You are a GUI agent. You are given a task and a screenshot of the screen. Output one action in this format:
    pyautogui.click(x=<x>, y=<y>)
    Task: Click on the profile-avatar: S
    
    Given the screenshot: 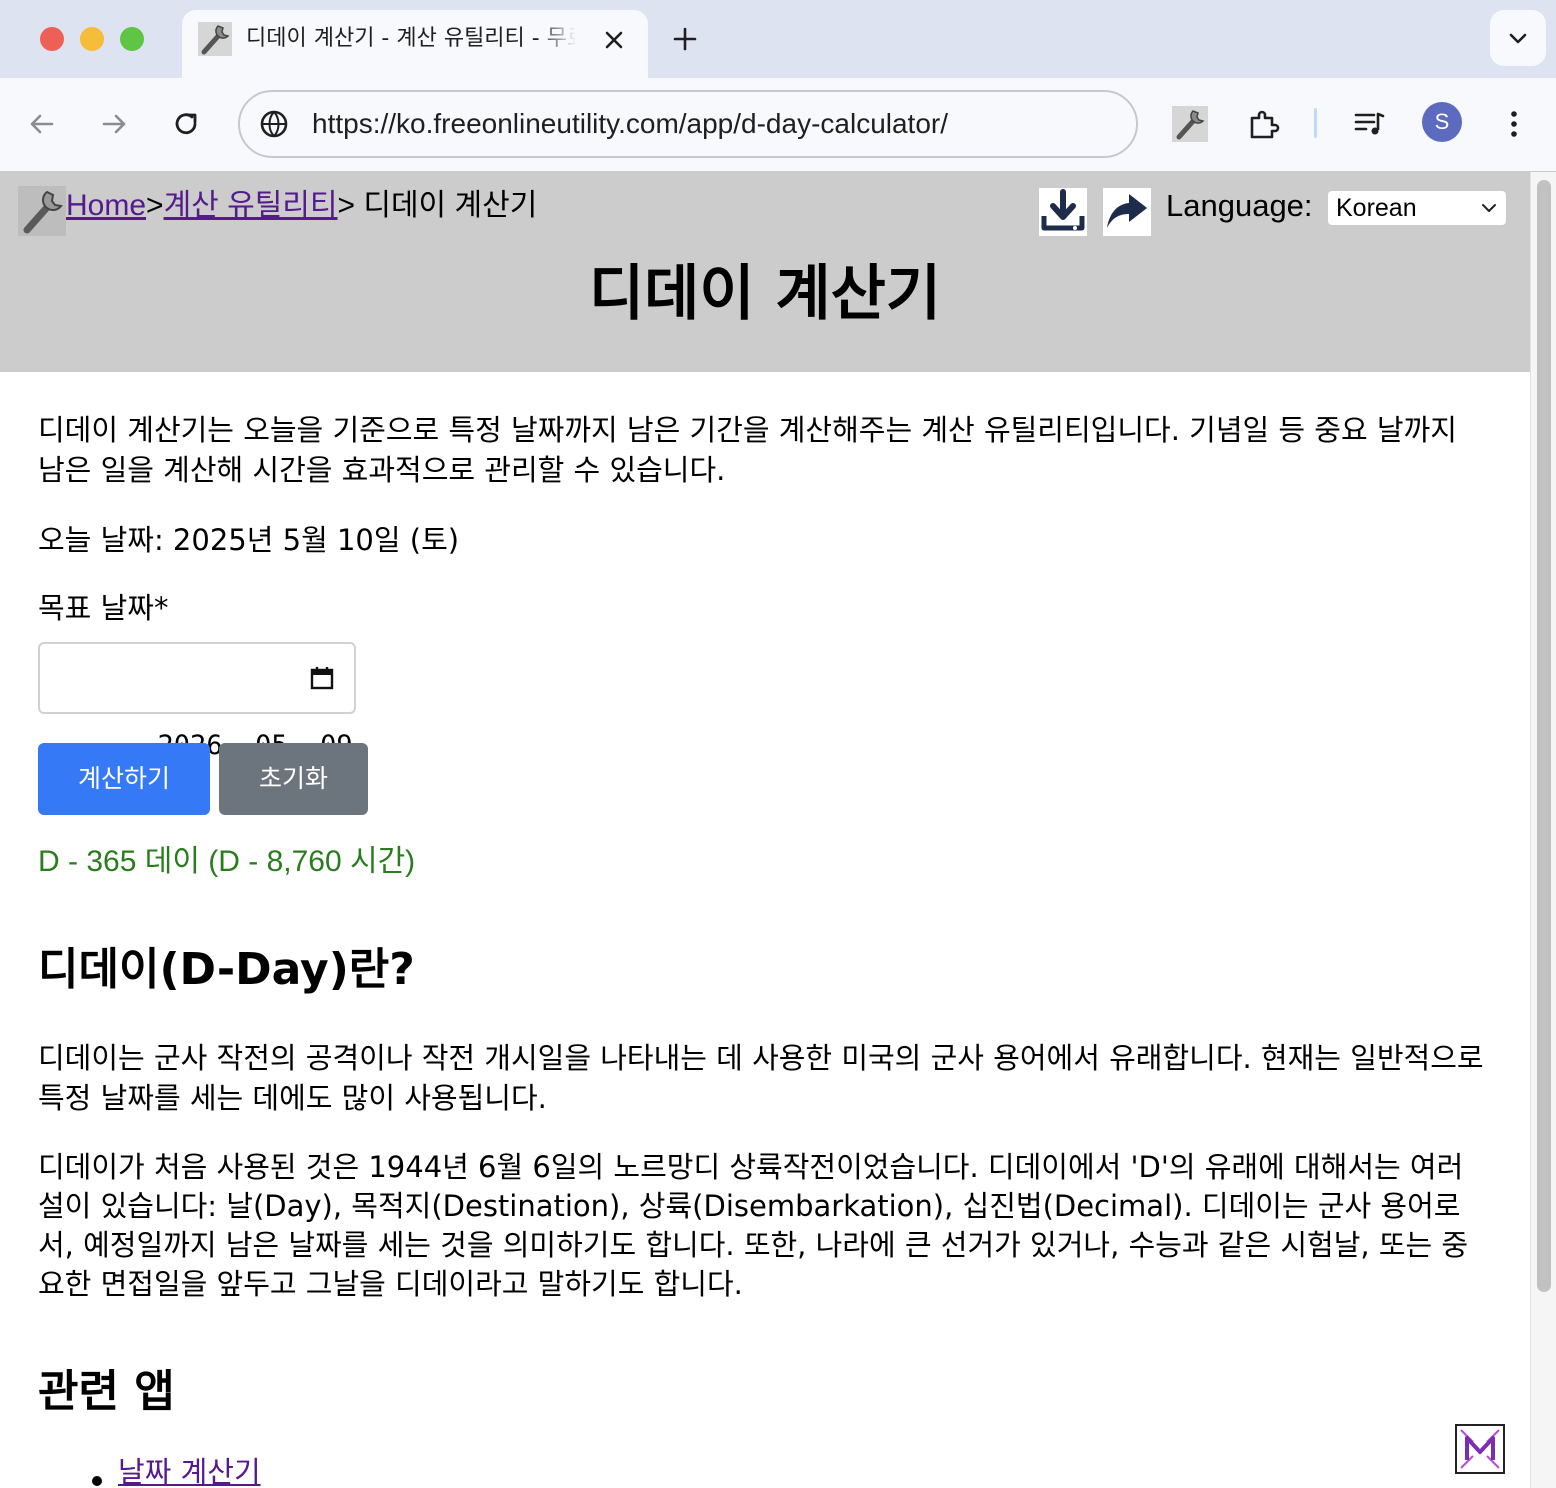 What is the action you would take?
    pyautogui.click(x=1442, y=122)
    